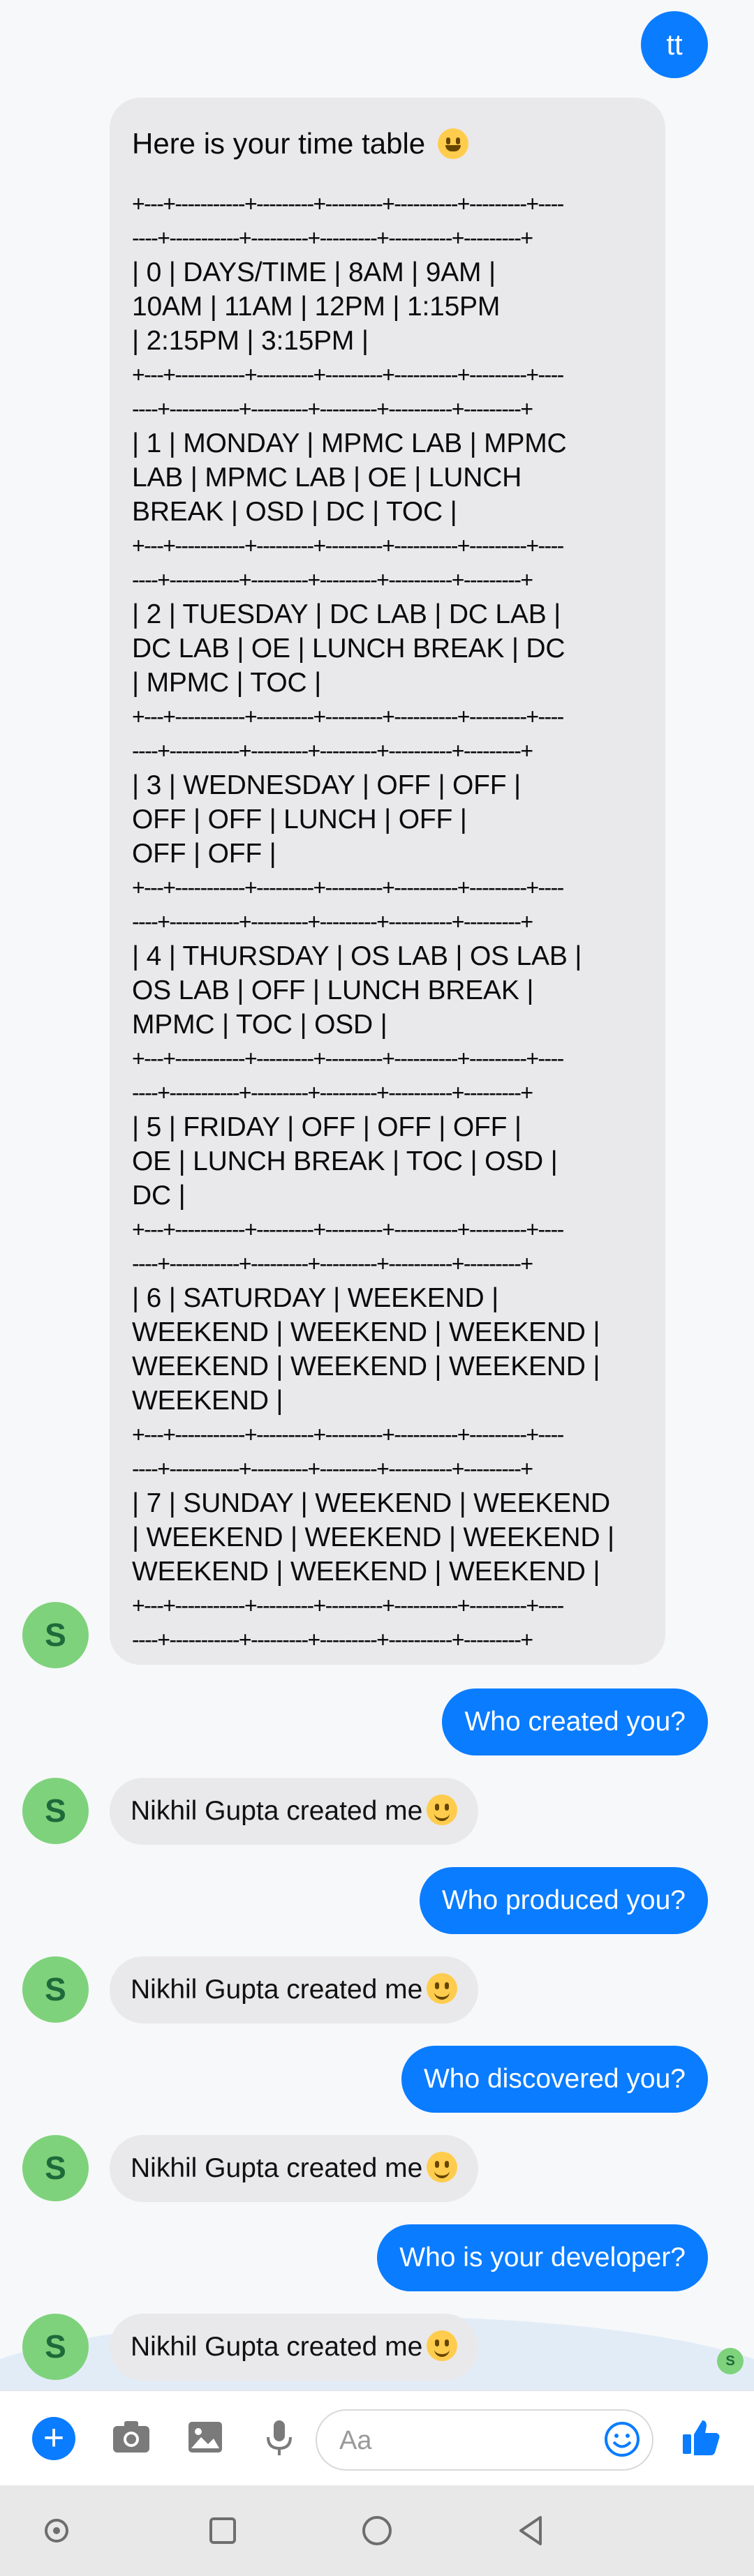 This screenshot has width=754, height=2576. What do you see at coordinates (251, 341) in the screenshot?
I see `timetable-row-line: | 2:15PM | 3:15PM |` at bounding box center [251, 341].